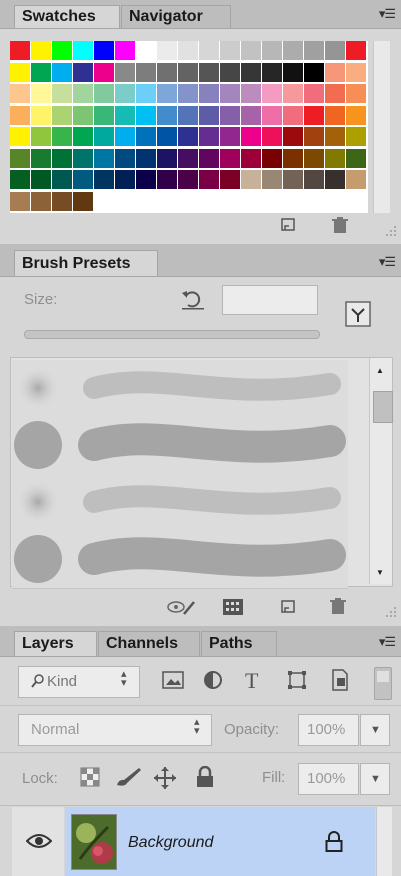 Image resolution: width=401 pixels, height=876 pixels. I want to click on brush-grid-icon, so click(233, 609).